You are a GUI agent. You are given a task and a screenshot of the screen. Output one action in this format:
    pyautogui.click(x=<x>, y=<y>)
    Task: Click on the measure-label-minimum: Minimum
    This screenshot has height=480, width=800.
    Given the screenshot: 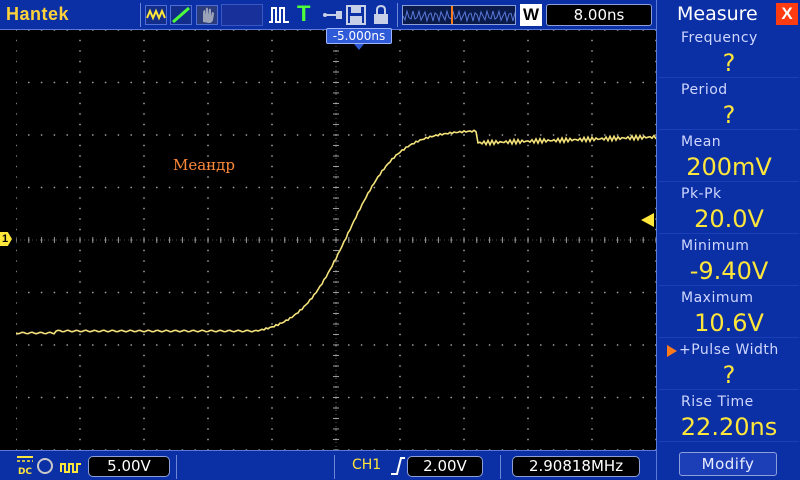 What is the action you would take?
    pyautogui.click(x=740, y=246)
    